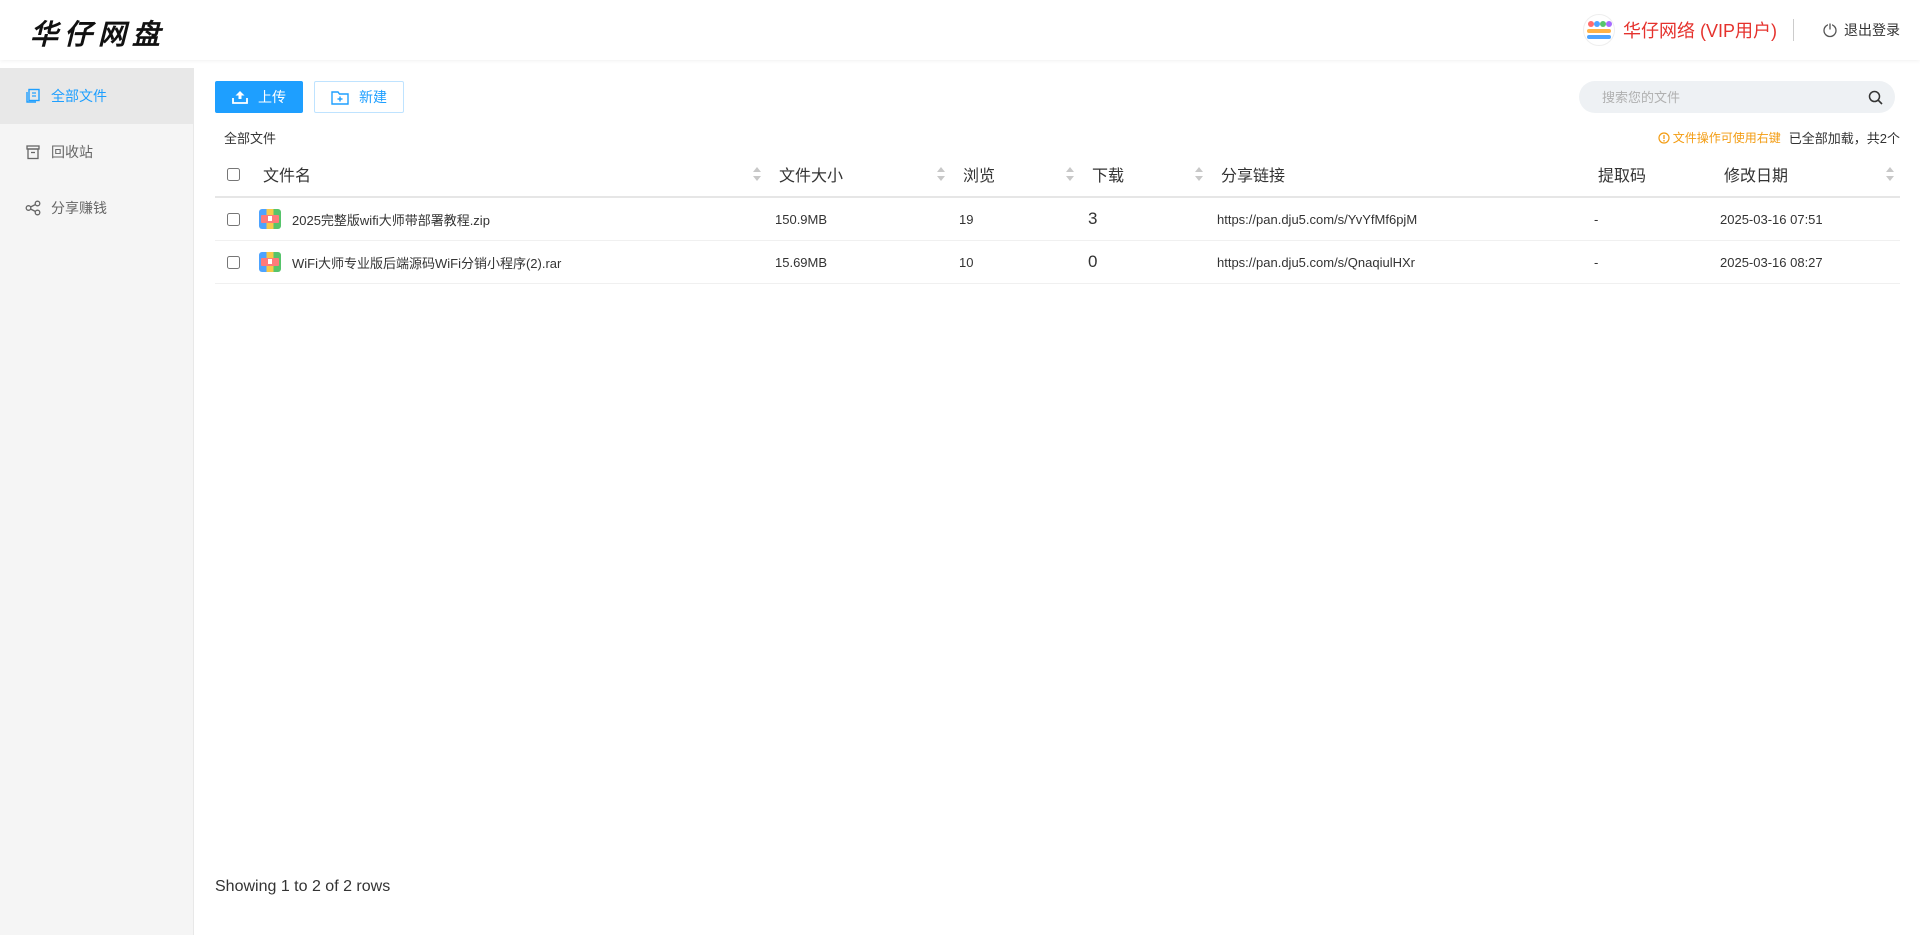 The width and height of the screenshot is (1920, 935). What do you see at coordinates (509, 174) in the screenshot?
I see `column-header-name: 文件名` at bounding box center [509, 174].